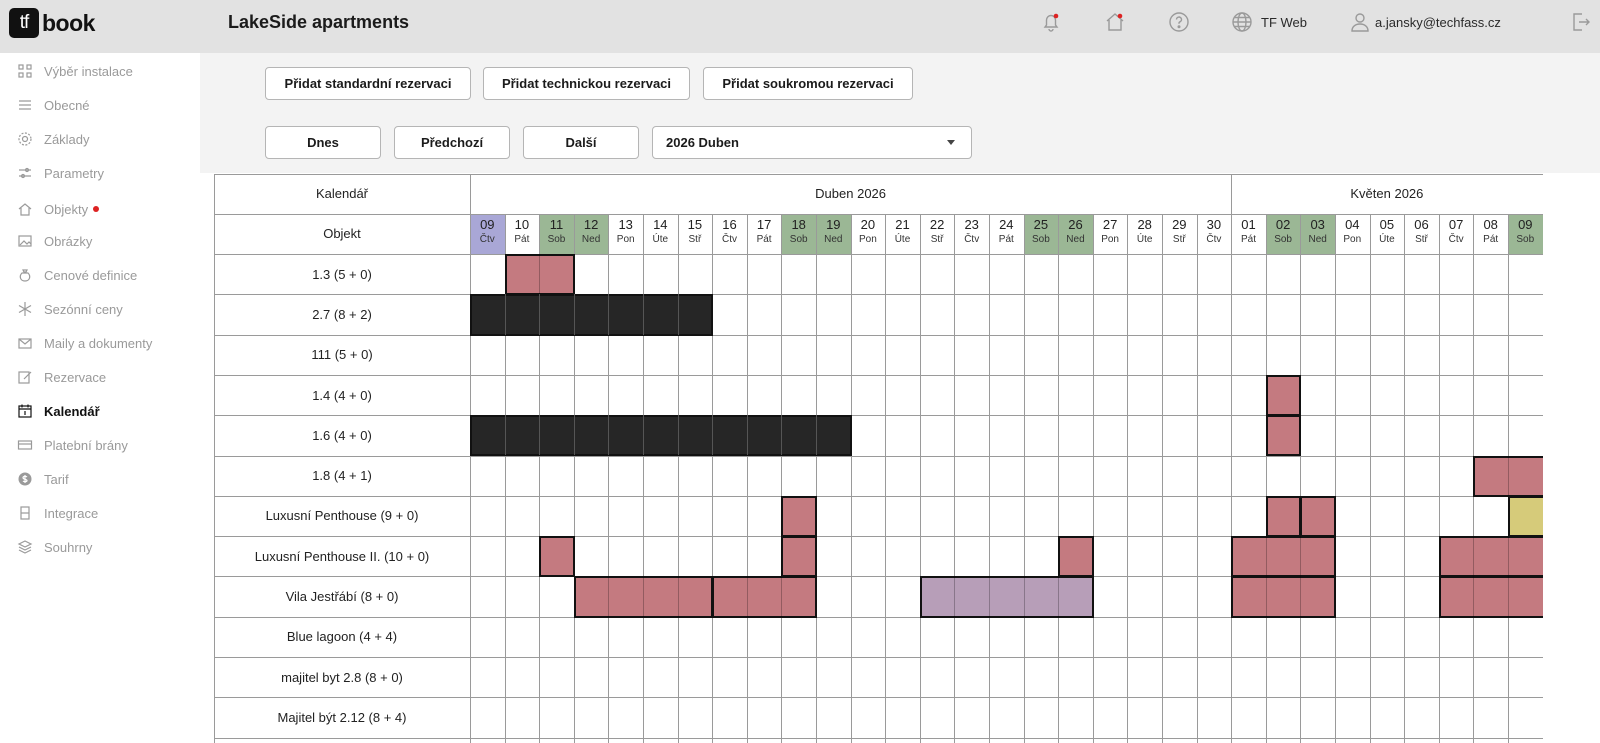 The width and height of the screenshot is (1600, 743). I want to click on day-header: 25 Sob, so click(1041, 234).